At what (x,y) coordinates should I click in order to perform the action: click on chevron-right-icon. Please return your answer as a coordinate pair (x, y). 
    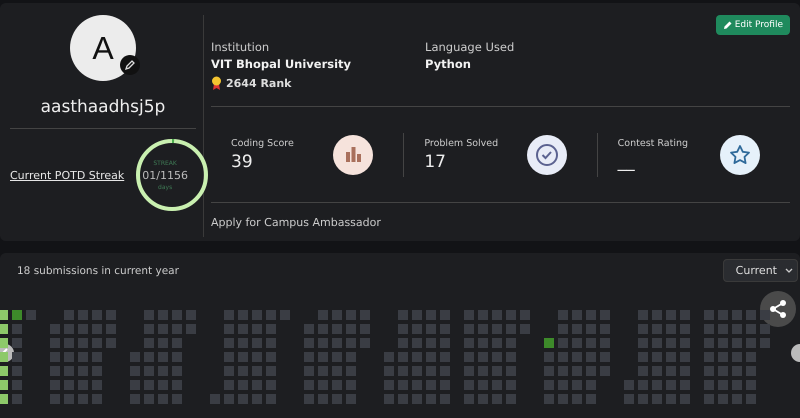
    Looking at the image, I should click on (795, 353).